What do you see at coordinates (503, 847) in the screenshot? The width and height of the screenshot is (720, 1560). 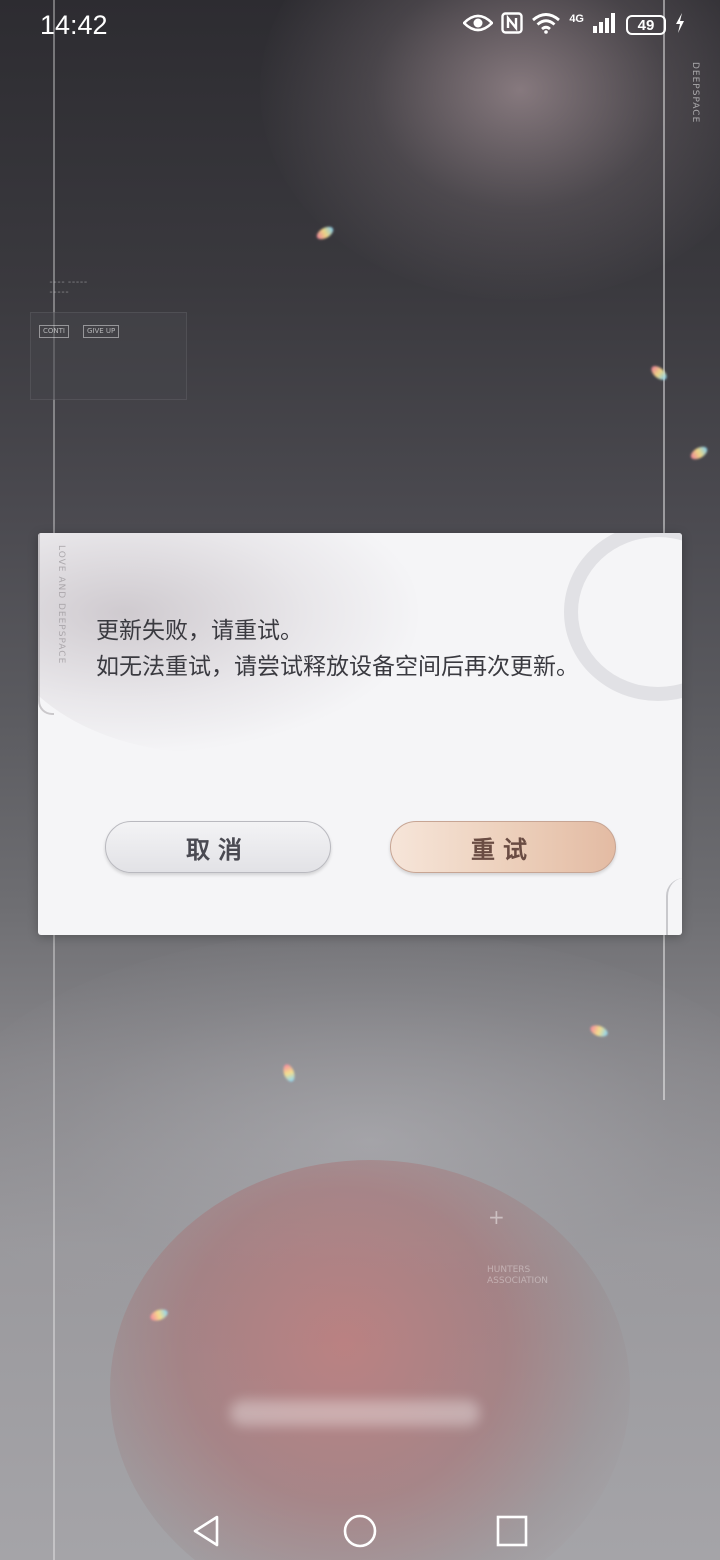 I see `retry-button: 重试` at bounding box center [503, 847].